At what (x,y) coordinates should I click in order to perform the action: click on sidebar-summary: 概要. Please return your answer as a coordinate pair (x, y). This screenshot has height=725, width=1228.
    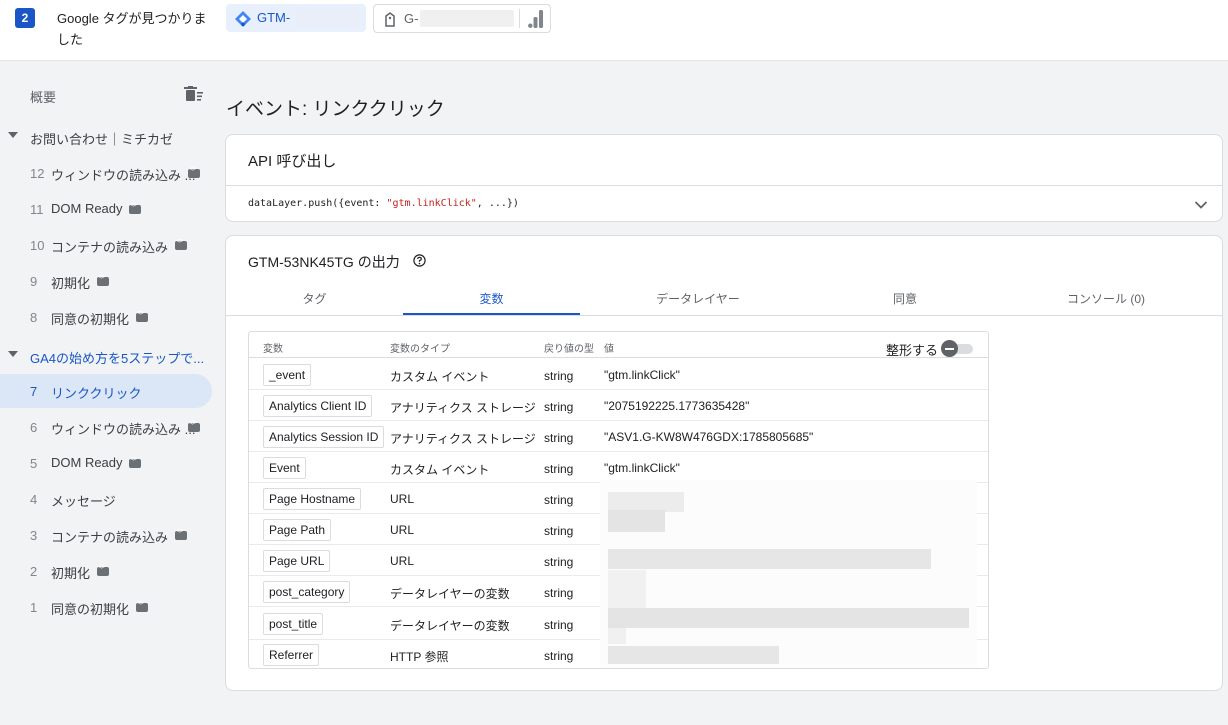
    Looking at the image, I should click on (43, 96).